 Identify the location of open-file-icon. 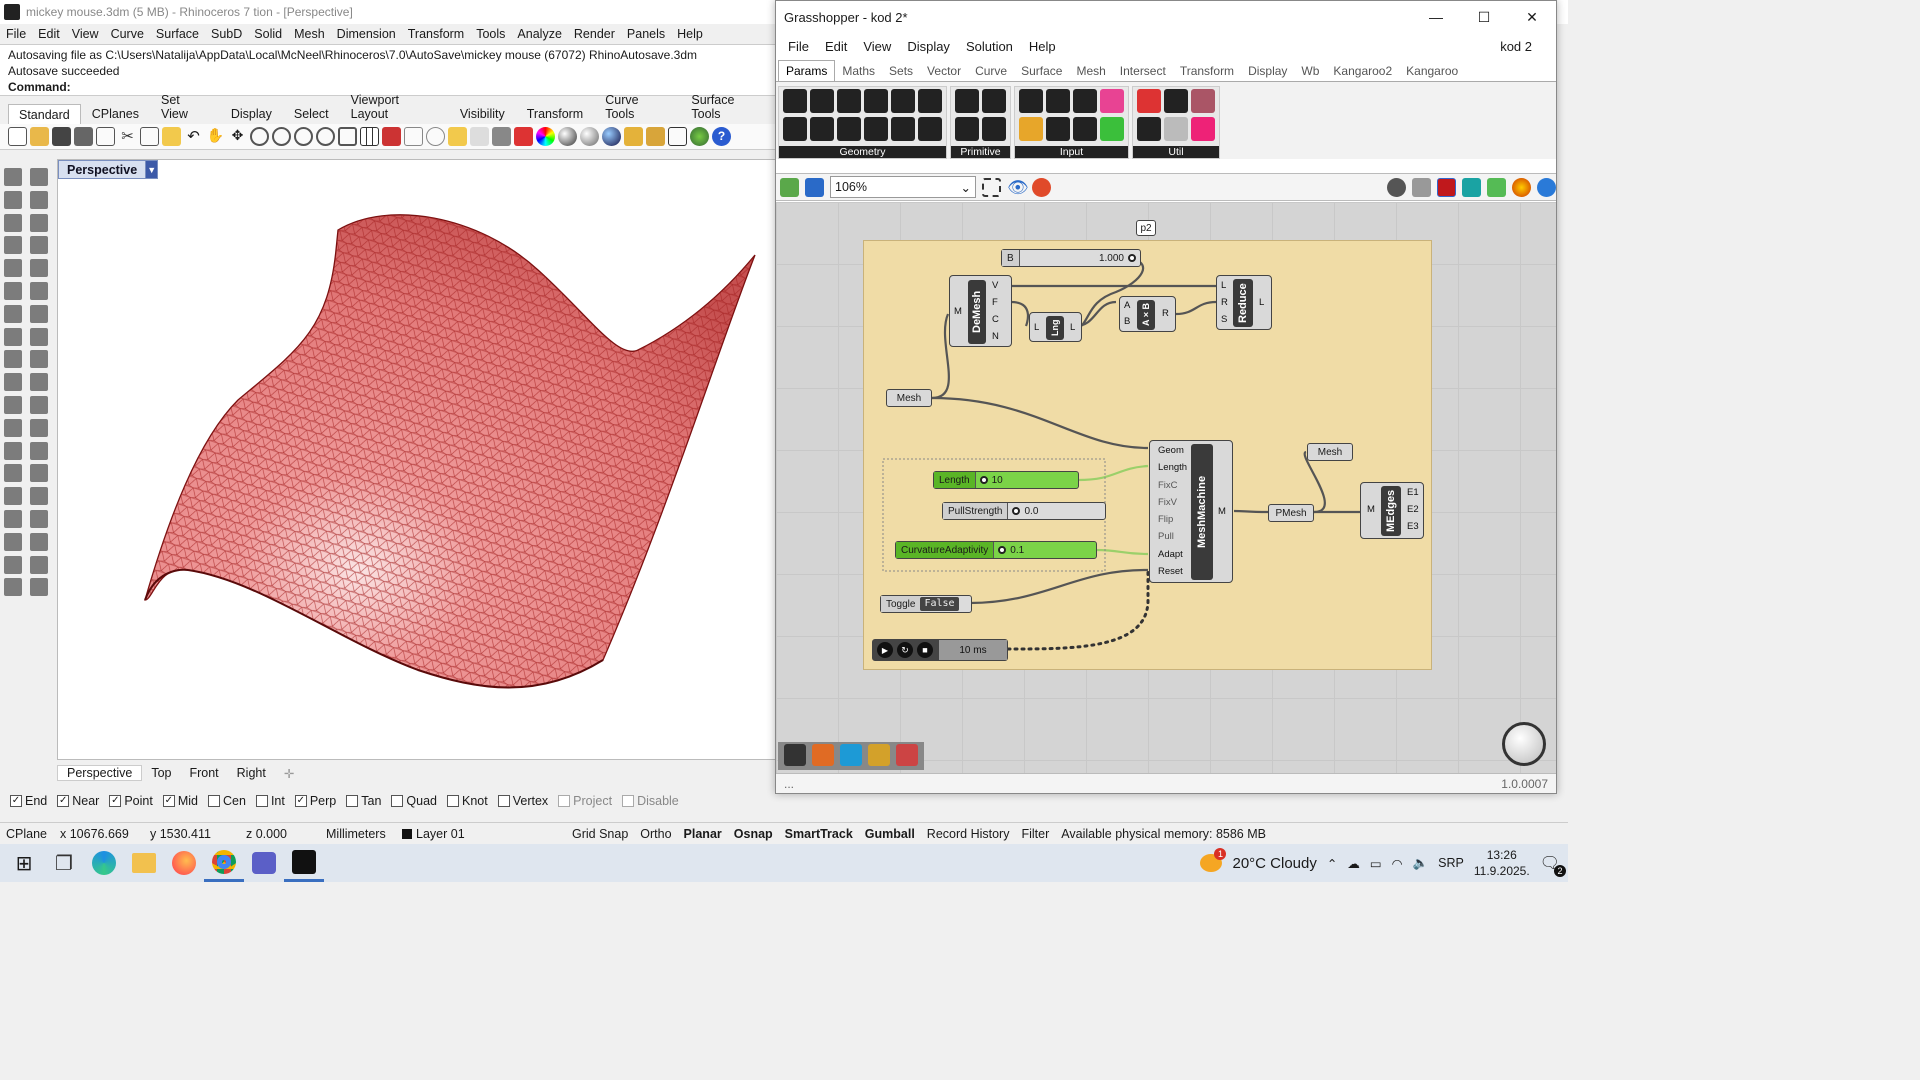
(789, 187).